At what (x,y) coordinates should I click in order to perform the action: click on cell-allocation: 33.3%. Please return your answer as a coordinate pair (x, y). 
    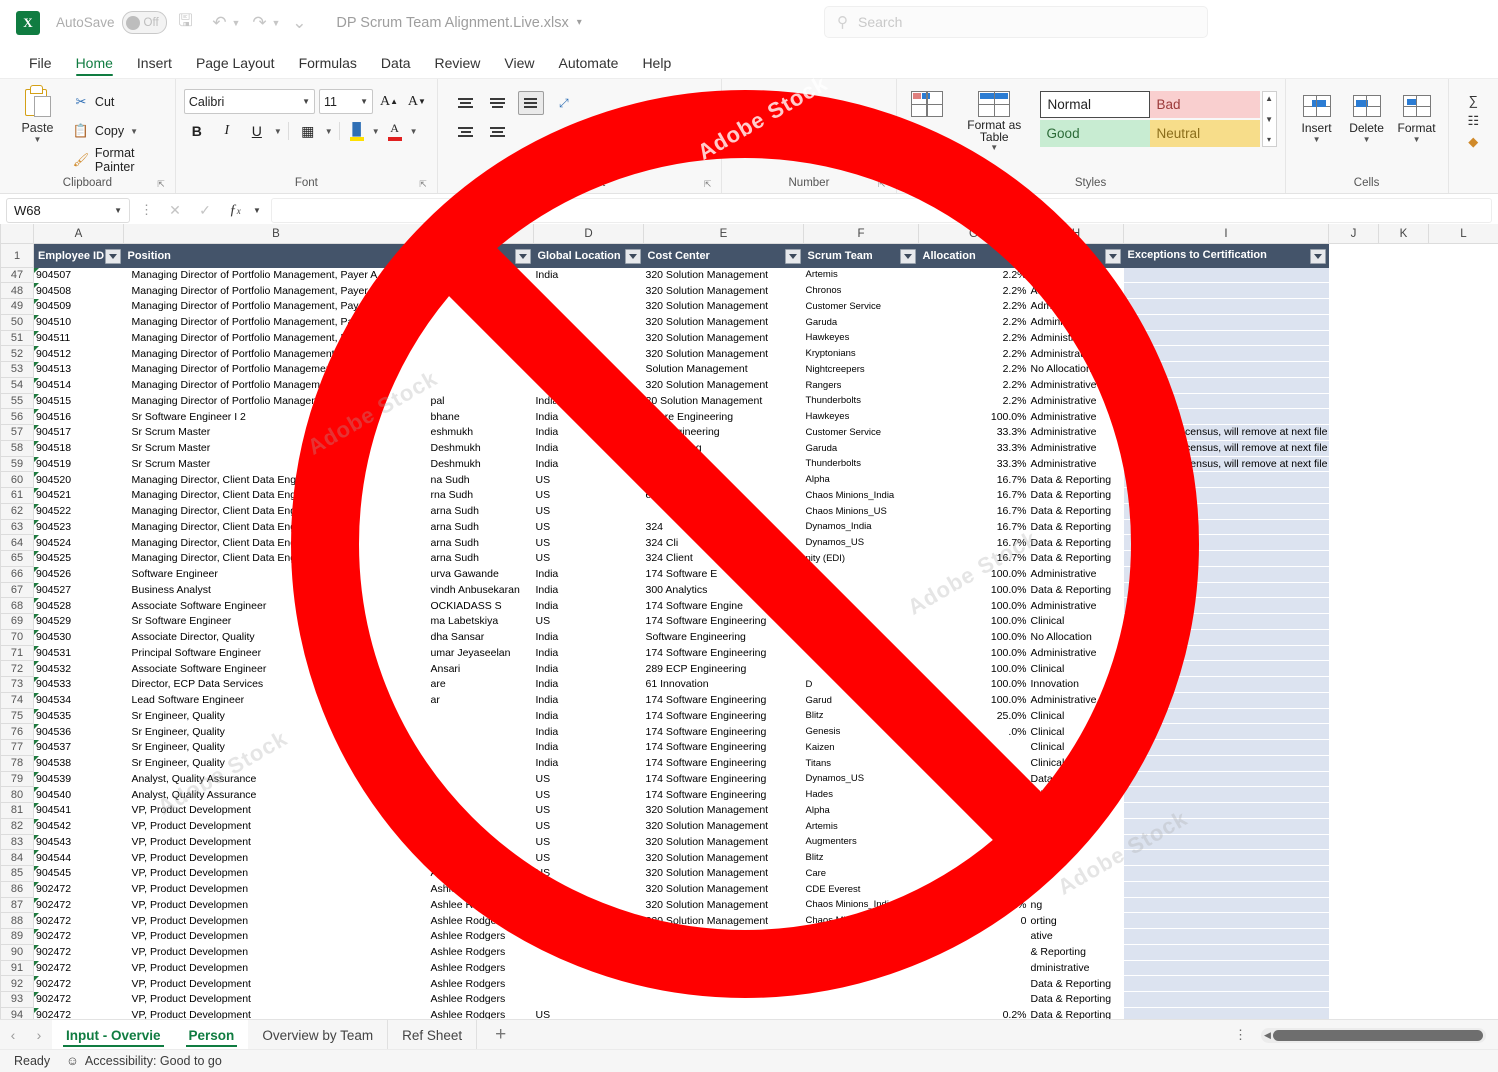
    Looking at the image, I should click on (973, 448).